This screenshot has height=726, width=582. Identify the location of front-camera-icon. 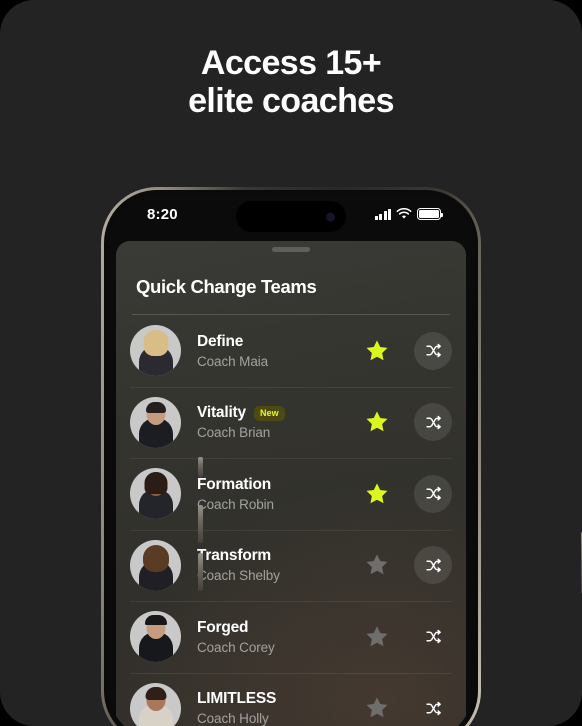
(330, 216).